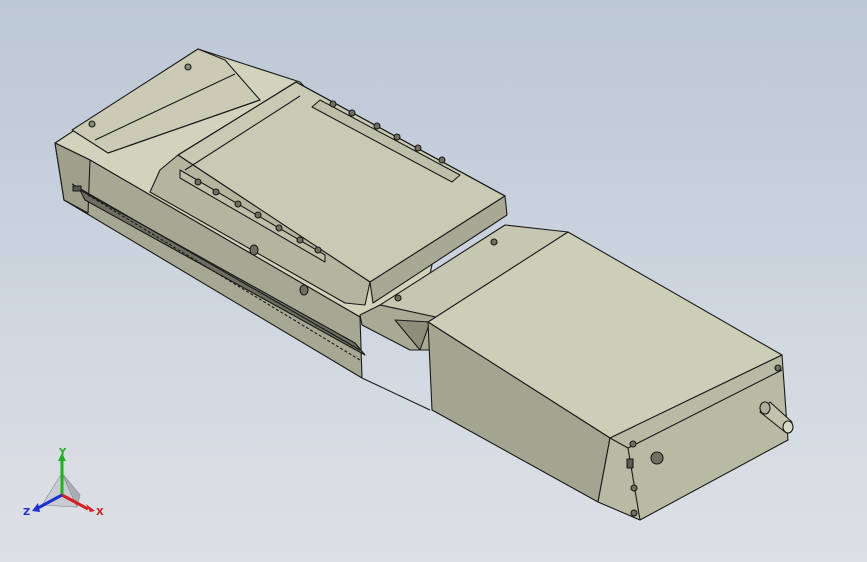 This screenshot has width=867, height=562. What do you see at coordinates (100, 512) in the screenshot?
I see `x-axis-label: X` at bounding box center [100, 512].